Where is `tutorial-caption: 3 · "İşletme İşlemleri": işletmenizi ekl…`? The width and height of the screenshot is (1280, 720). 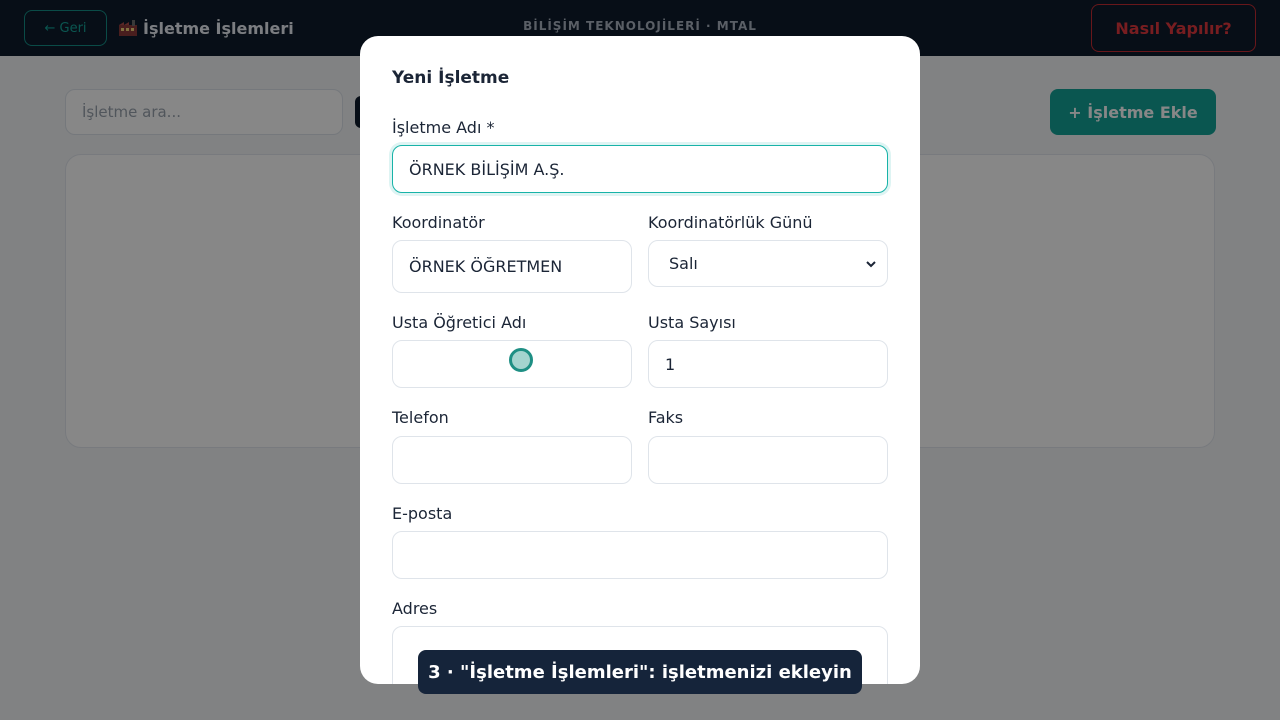
tutorial-caption: 3 · "İşletme İşlemleri": işletmenizi ekl… is located at coordinates (640, 672).